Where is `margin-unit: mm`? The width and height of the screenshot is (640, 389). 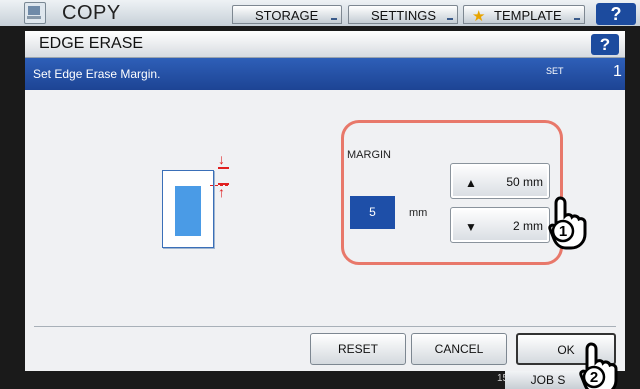 margin-unit: mm is located at coordinates (418, 213).